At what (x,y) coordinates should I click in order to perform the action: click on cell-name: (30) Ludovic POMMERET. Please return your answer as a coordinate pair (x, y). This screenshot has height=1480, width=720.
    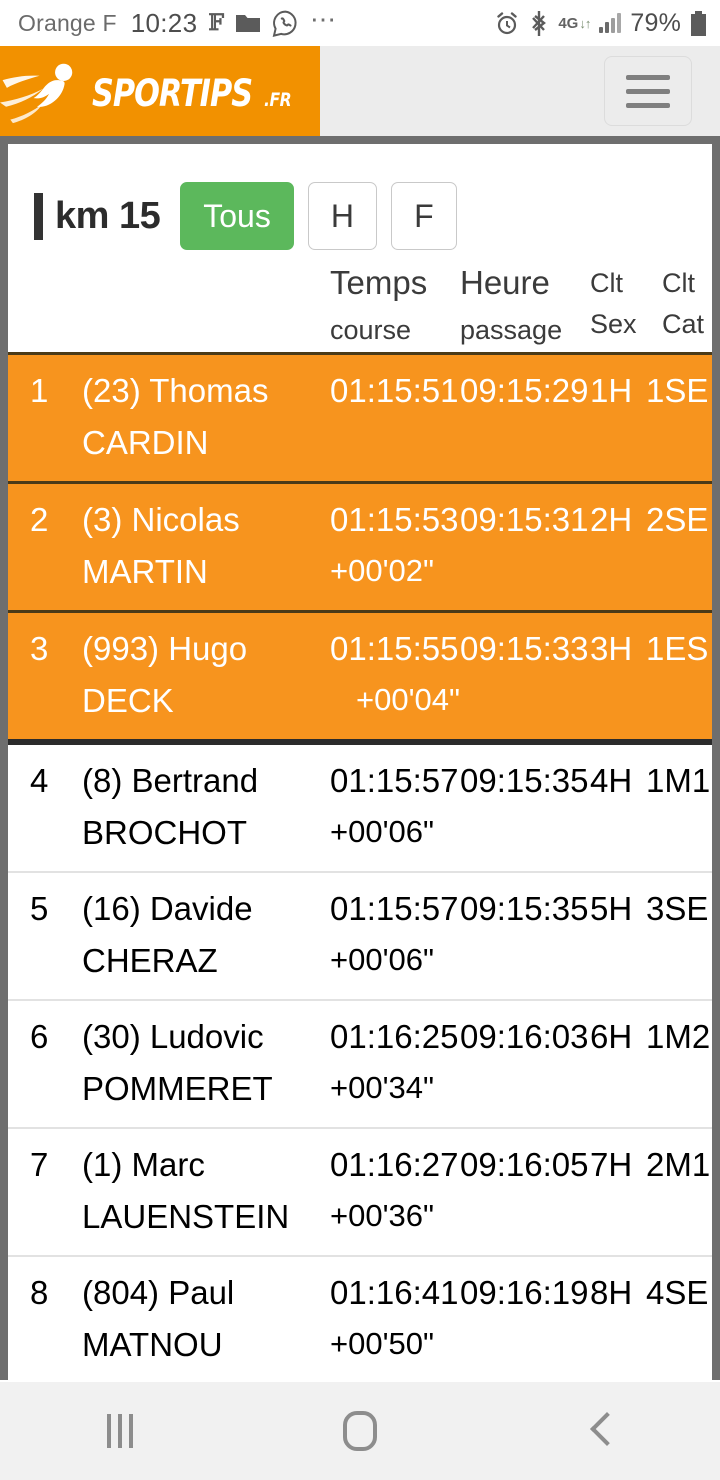
    Looking at the image, I should click on (177, 1062).